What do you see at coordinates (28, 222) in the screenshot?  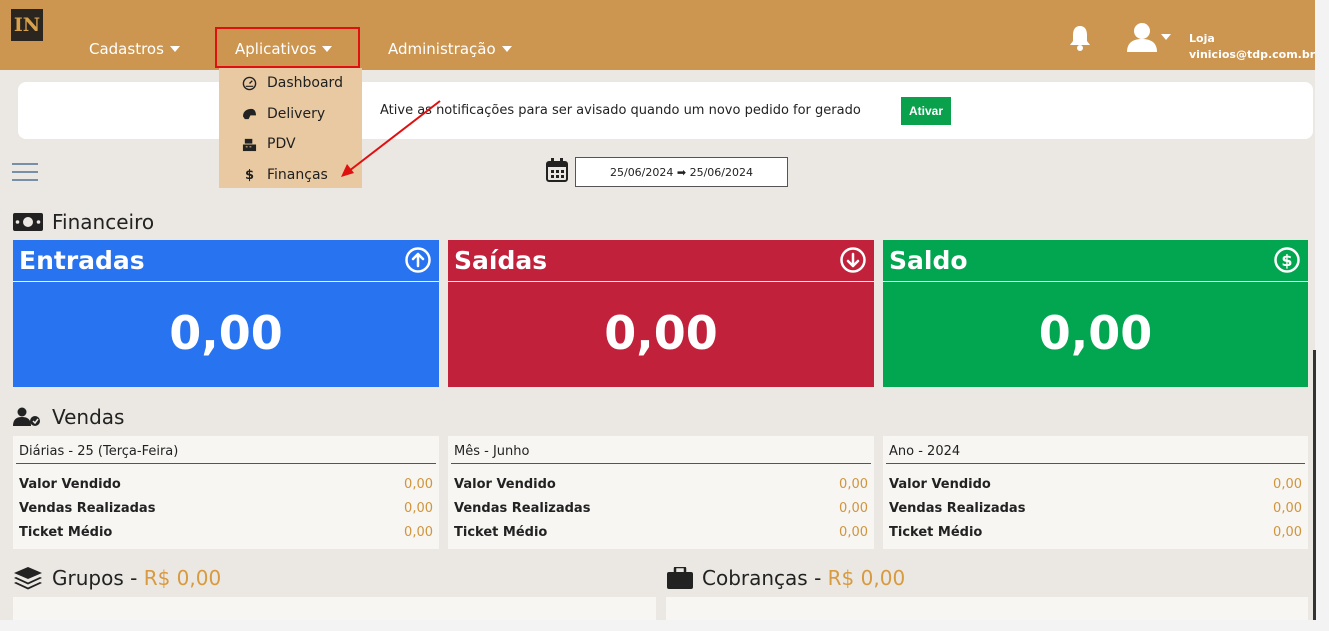 I see `money-bill-icon` at bounding box center [28, 222].